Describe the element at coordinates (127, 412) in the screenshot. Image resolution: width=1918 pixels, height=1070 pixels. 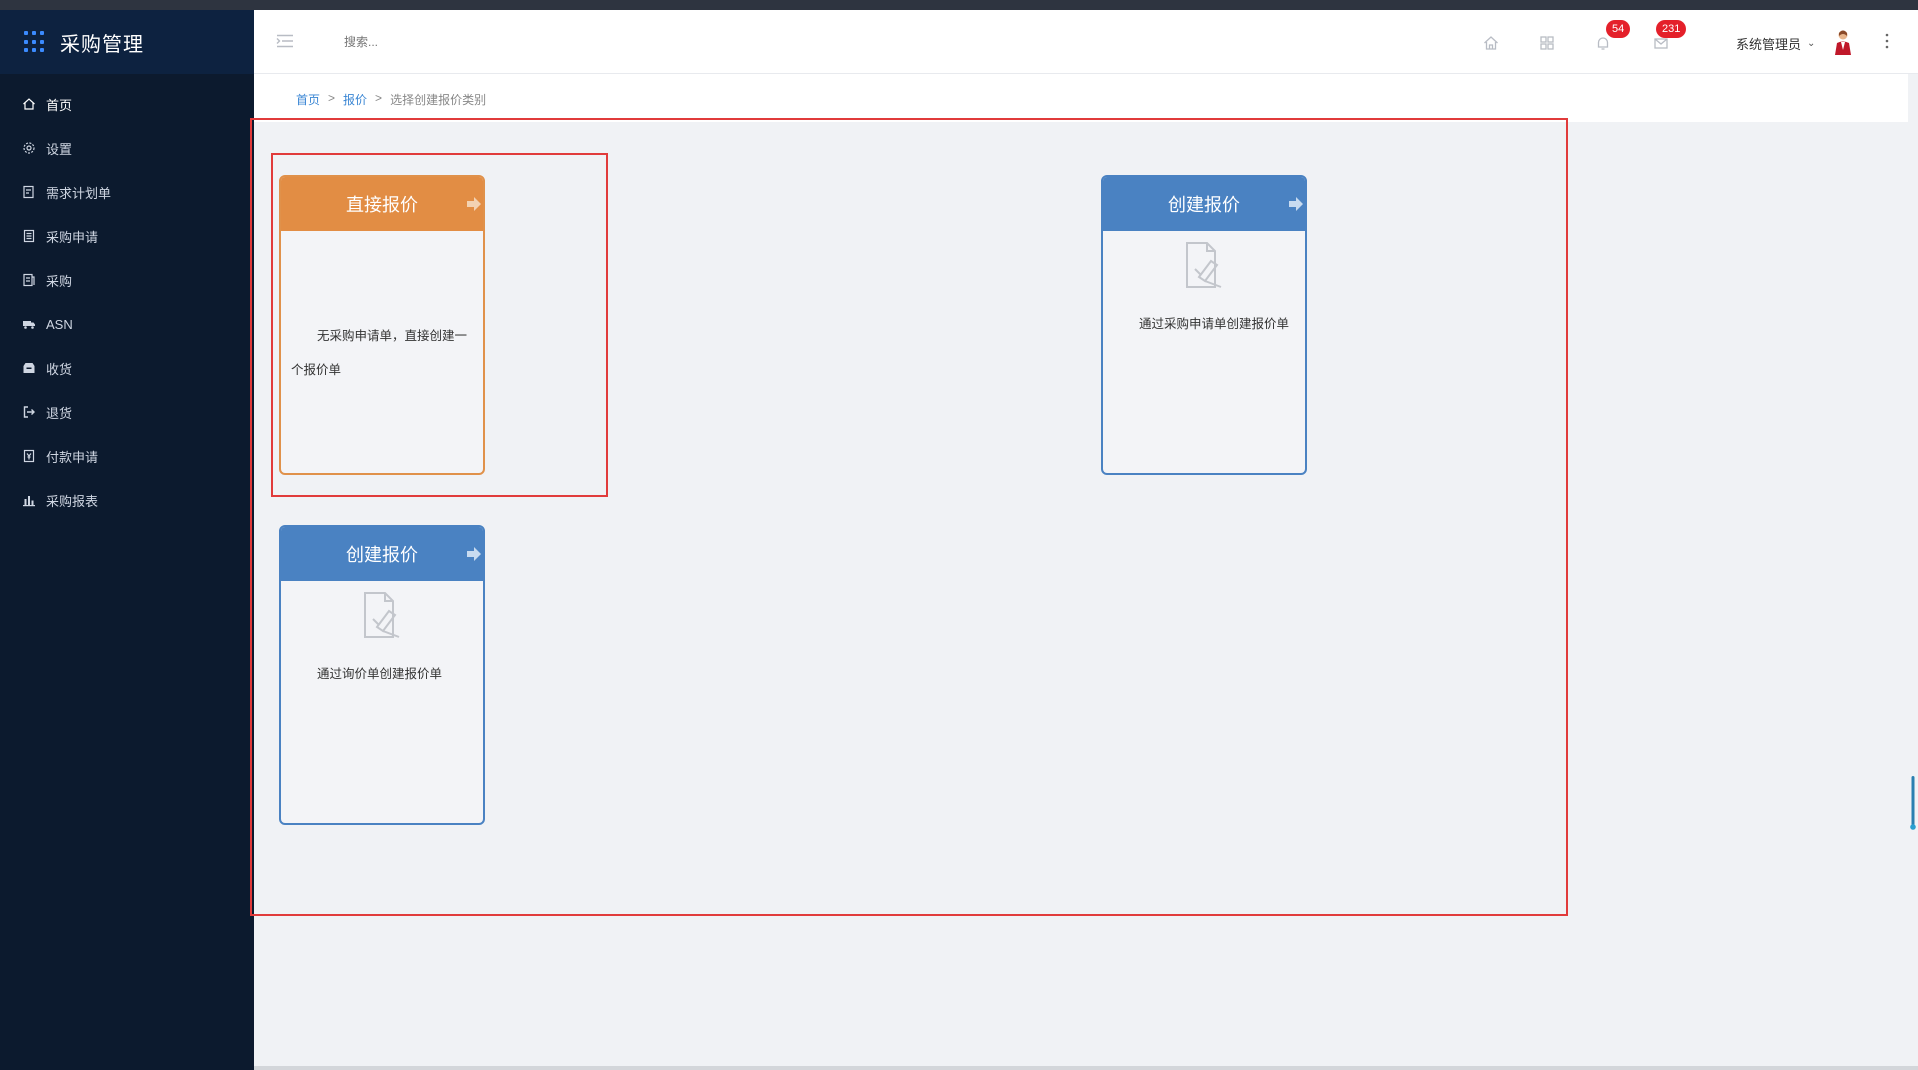
I see `sidebar-item-returns: 退货` at that location.